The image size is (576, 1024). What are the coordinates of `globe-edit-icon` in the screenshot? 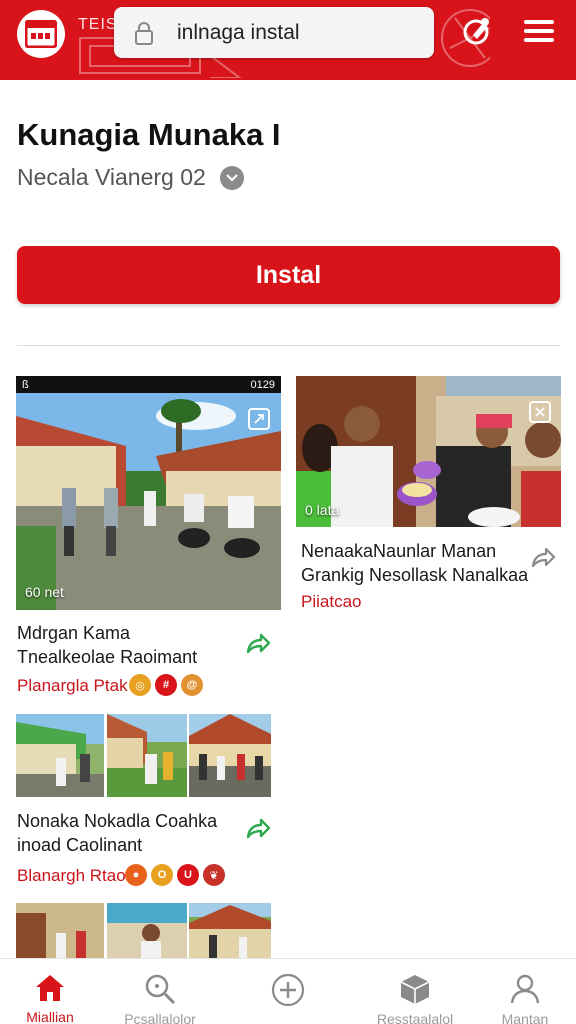 It's located at (476, 31).